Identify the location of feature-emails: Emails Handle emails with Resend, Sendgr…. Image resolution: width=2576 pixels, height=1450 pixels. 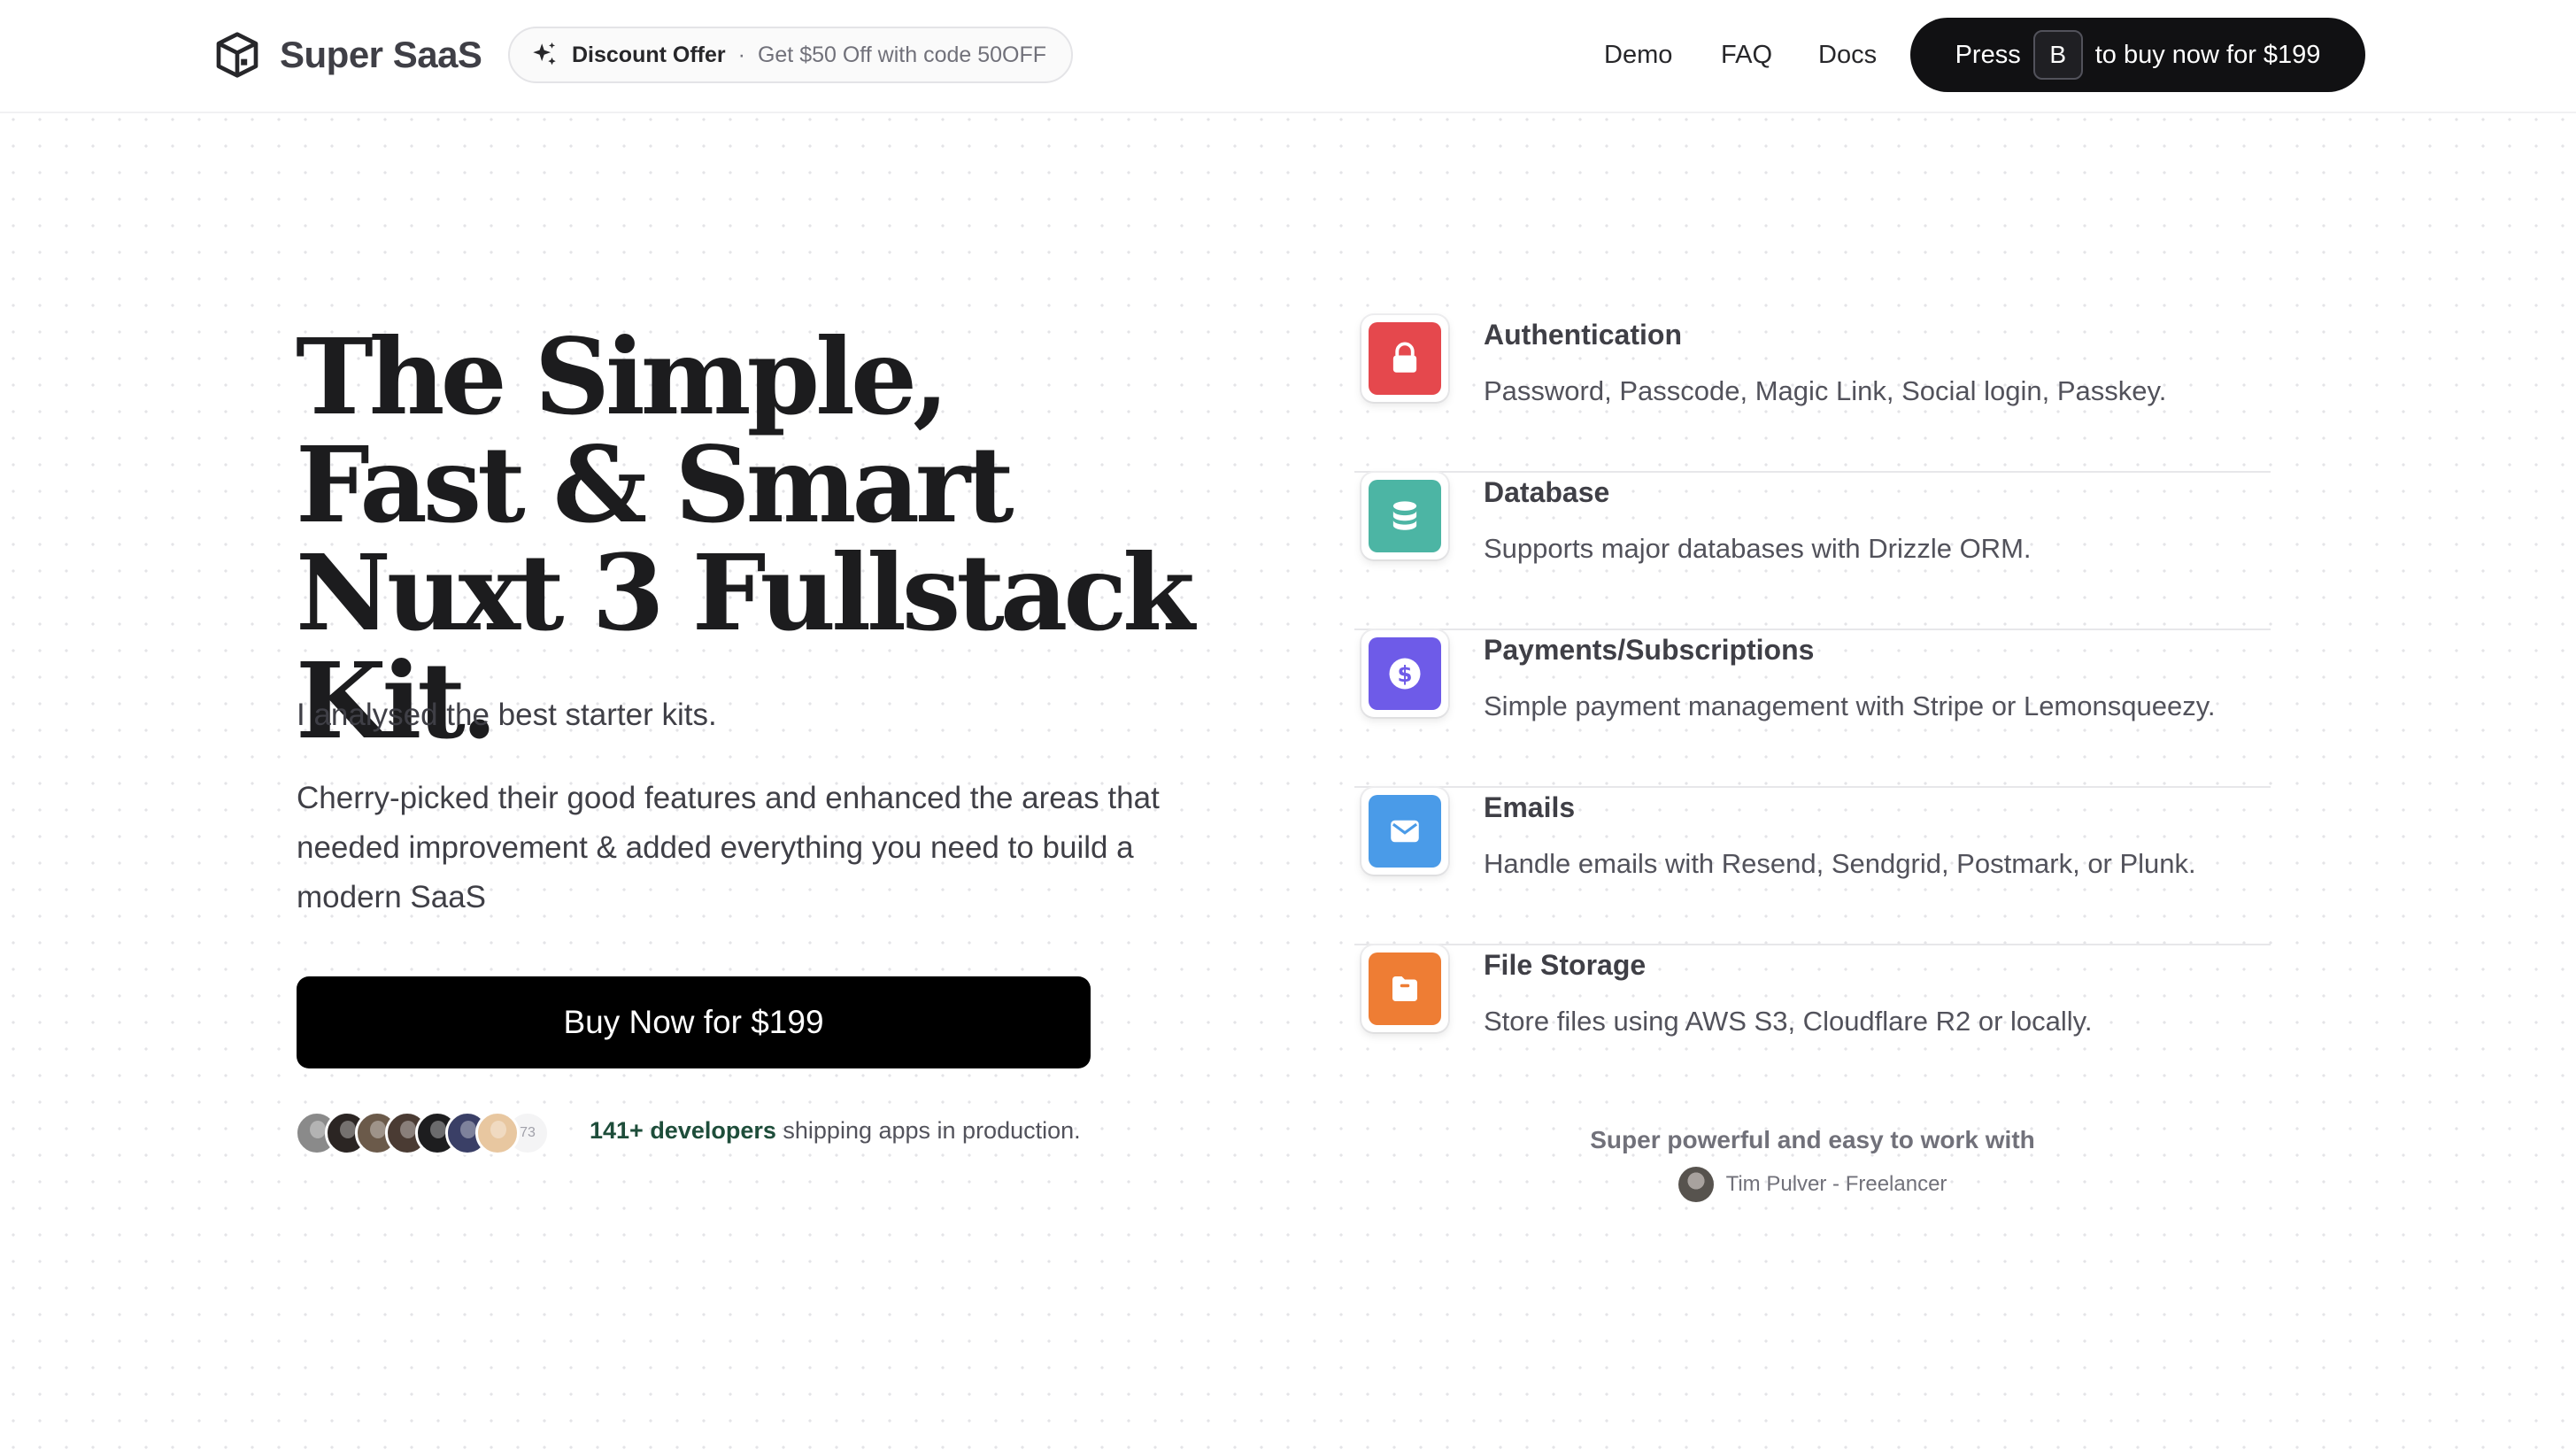
(1812, 866).